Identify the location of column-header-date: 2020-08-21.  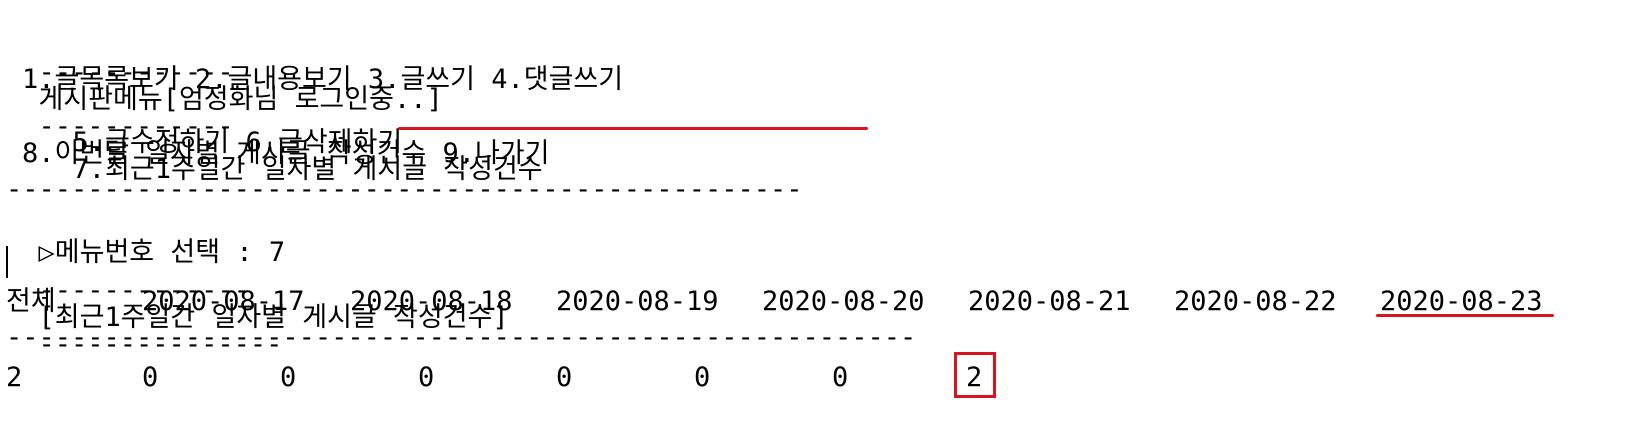
(1049, 301).